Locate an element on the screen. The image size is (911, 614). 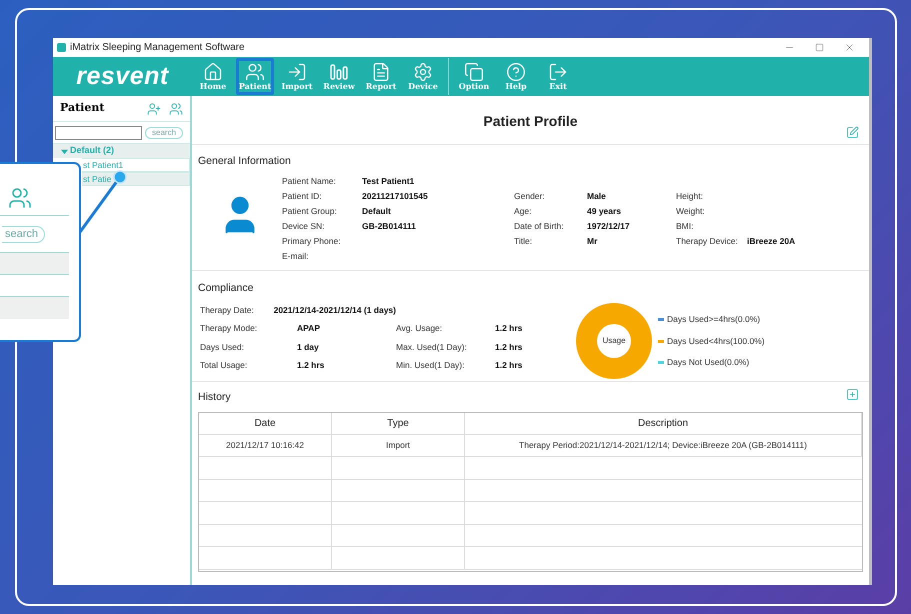
field-value: Test Patient1 is located at coordinates (388, 181).